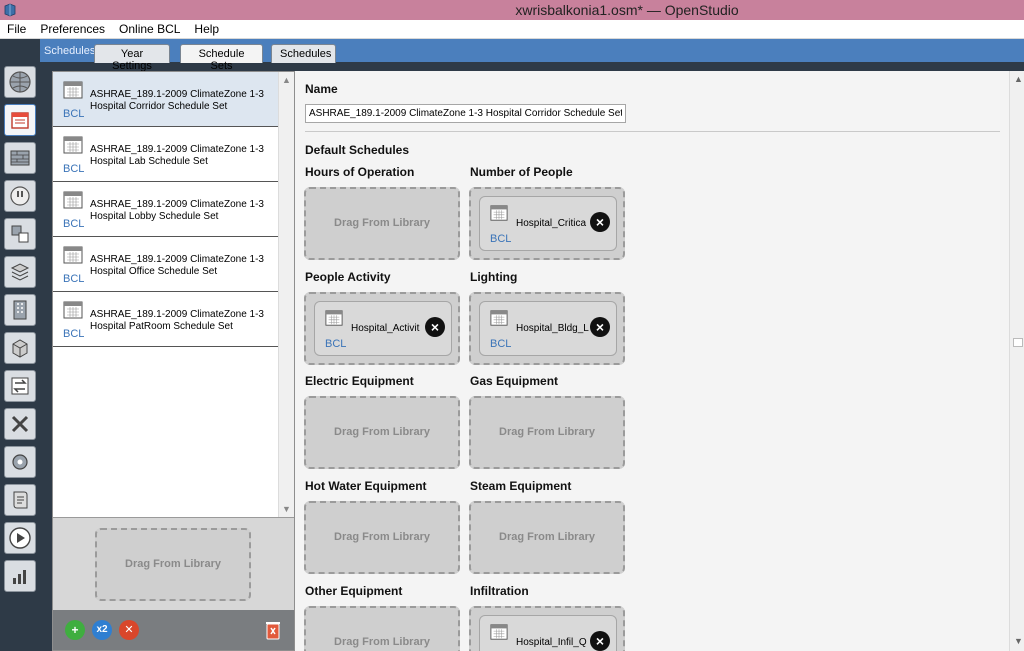  I want to click on hot-water-equipment-label: Hot Water Equipment, so click(366, 486).